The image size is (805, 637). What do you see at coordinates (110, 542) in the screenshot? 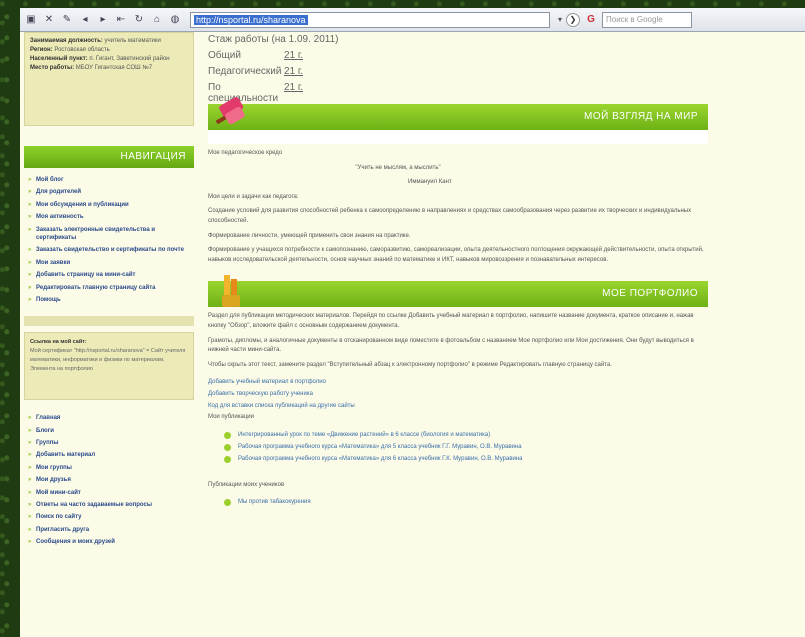
I see `nav-item: Сообщения и моих друзей` at bounding box center [110, 542].